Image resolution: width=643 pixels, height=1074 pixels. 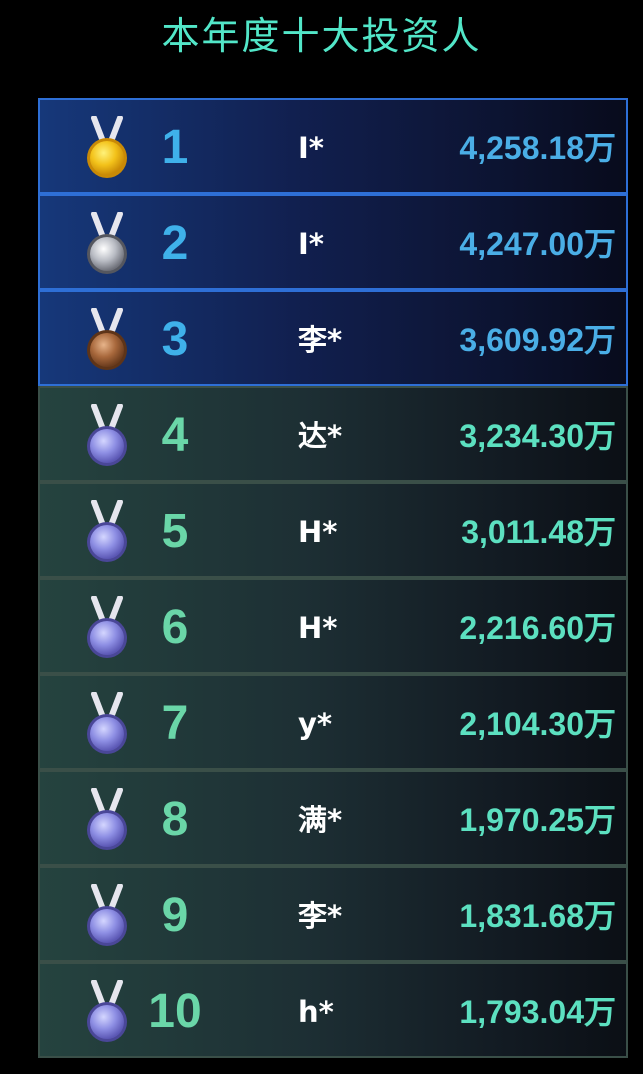 What do you see at coordinates (537, 1012) in the screenshot?
I see `investment-amount: 1,793.04万` at bounding box center [537, 1012].